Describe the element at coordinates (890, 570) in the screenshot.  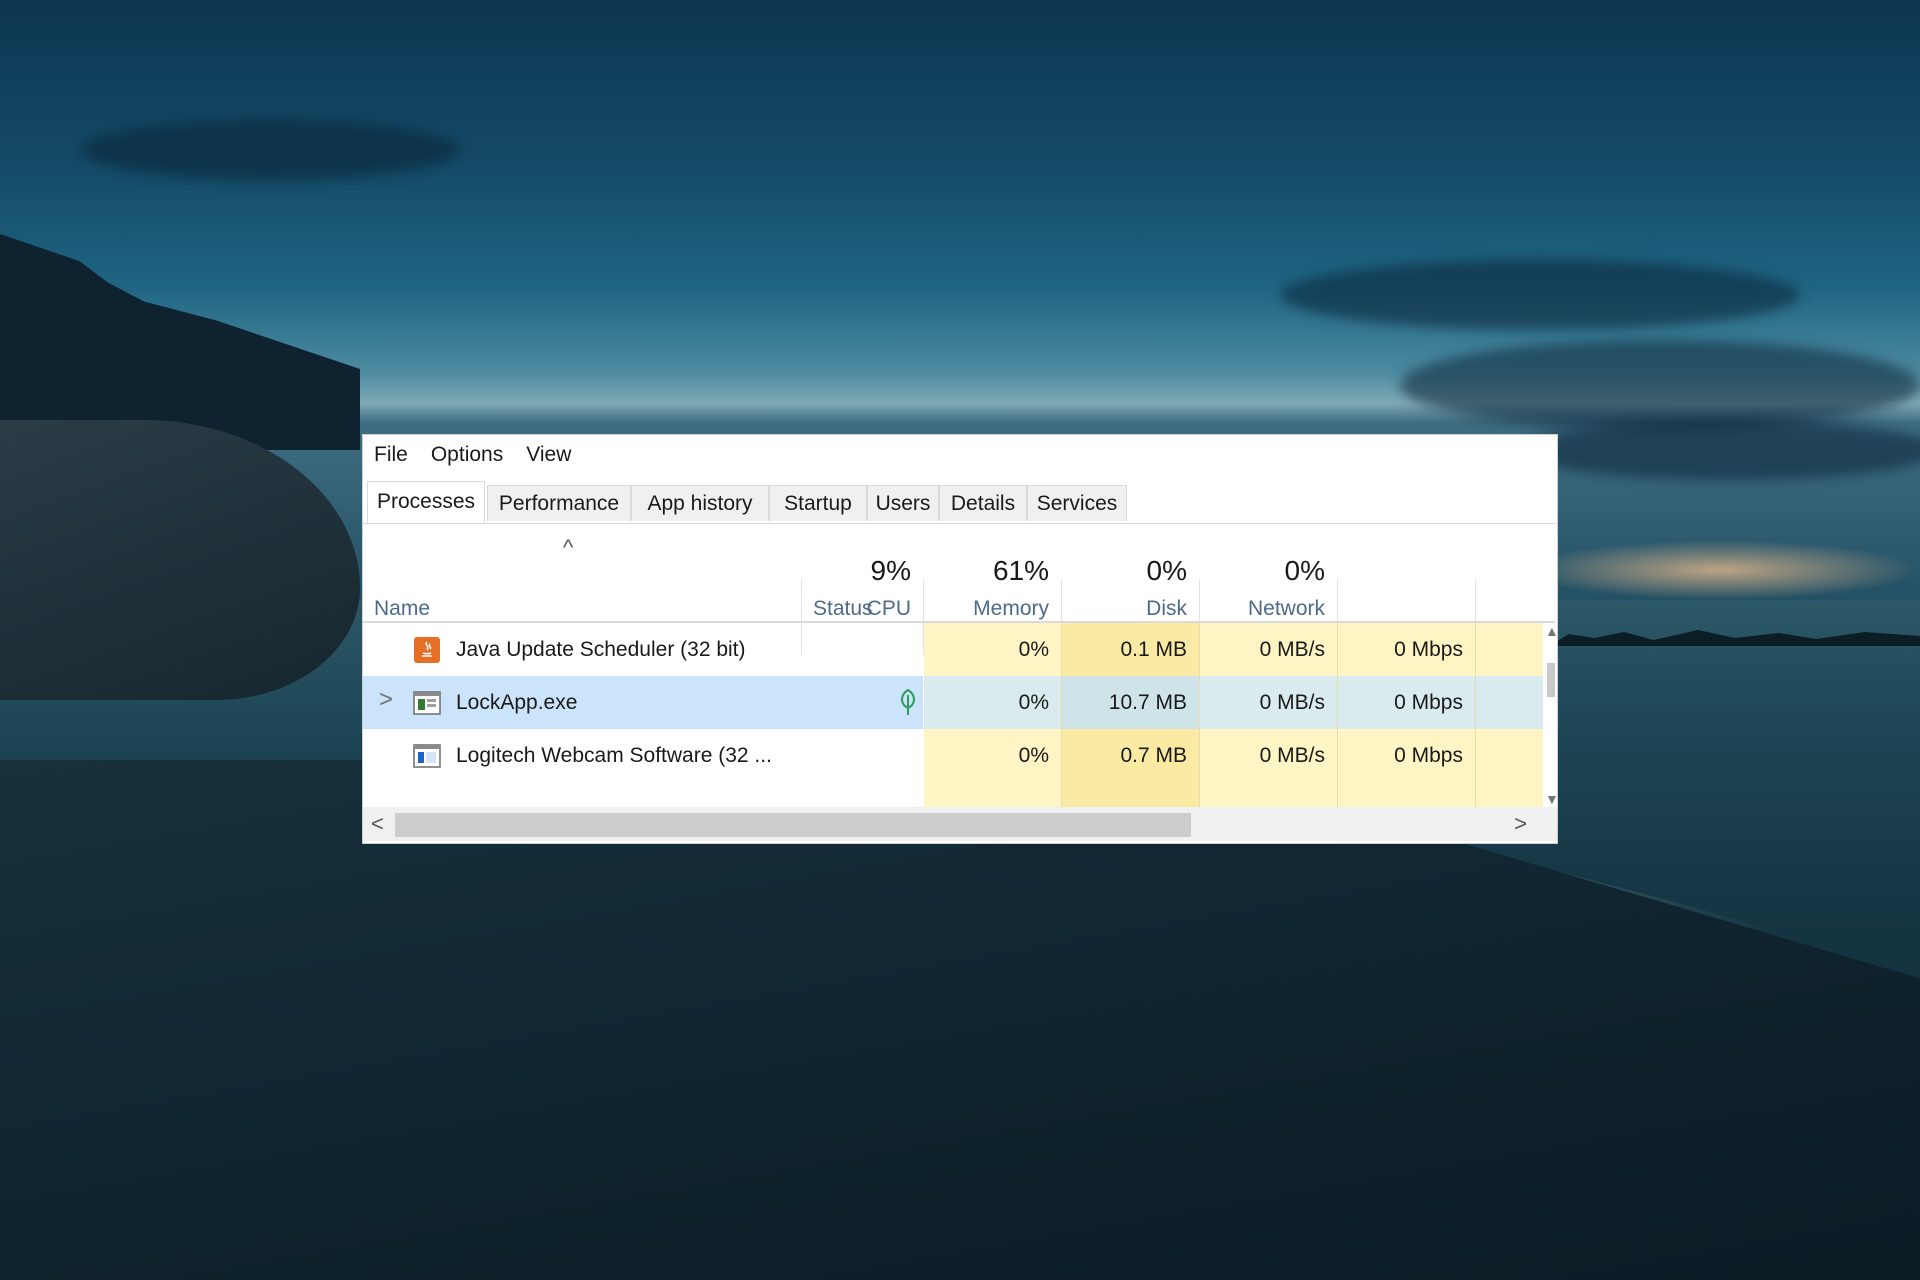
I see `cpu-total-percent: 9%` at that location.